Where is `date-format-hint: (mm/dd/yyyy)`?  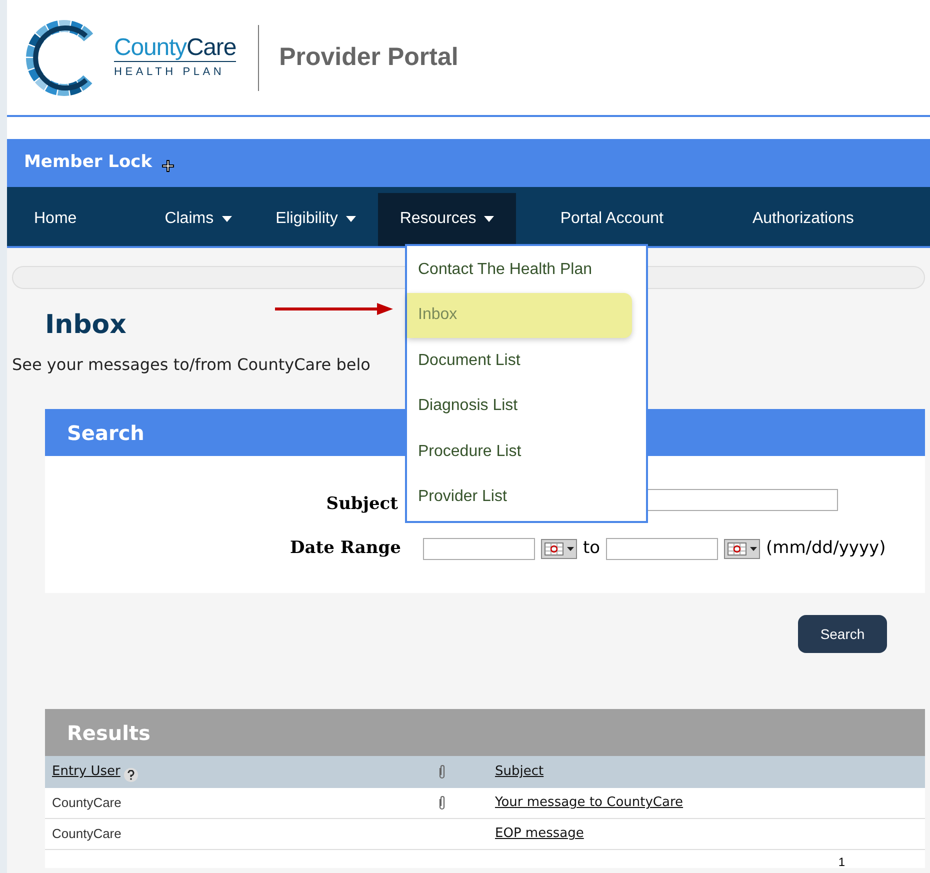 date-format-hint: (mm/dd/yyyy) is located at coordinates (826, 548).